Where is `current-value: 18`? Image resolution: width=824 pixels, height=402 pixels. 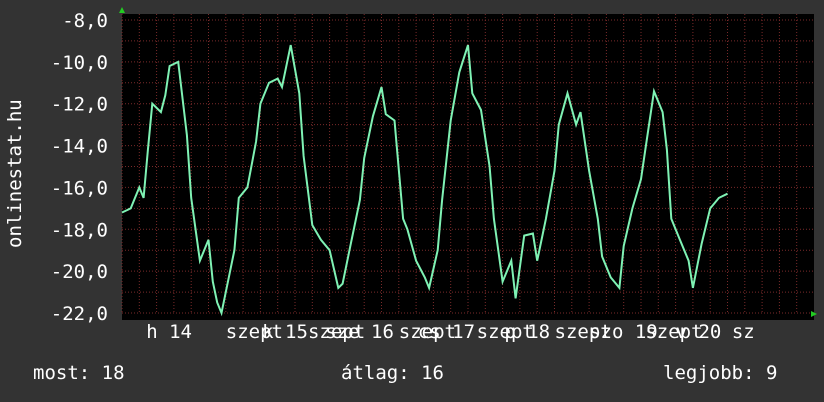 current-value: 18 is located at coordinates (113, 373).